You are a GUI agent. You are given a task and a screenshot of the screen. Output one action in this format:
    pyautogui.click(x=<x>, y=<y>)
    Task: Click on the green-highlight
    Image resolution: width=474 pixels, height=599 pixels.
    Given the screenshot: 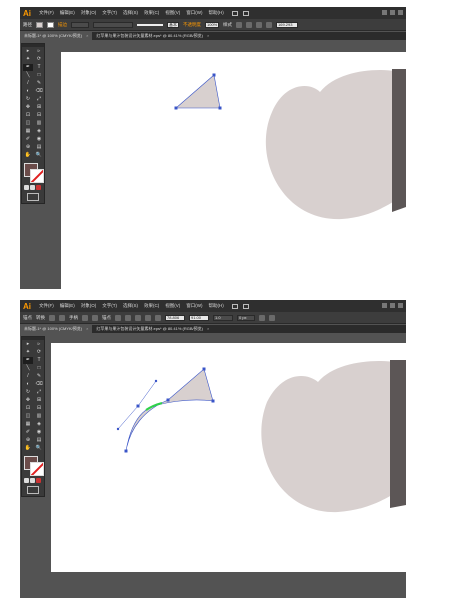 What is the action you would take?
    pyautogui.click(x=154, y=406)
    